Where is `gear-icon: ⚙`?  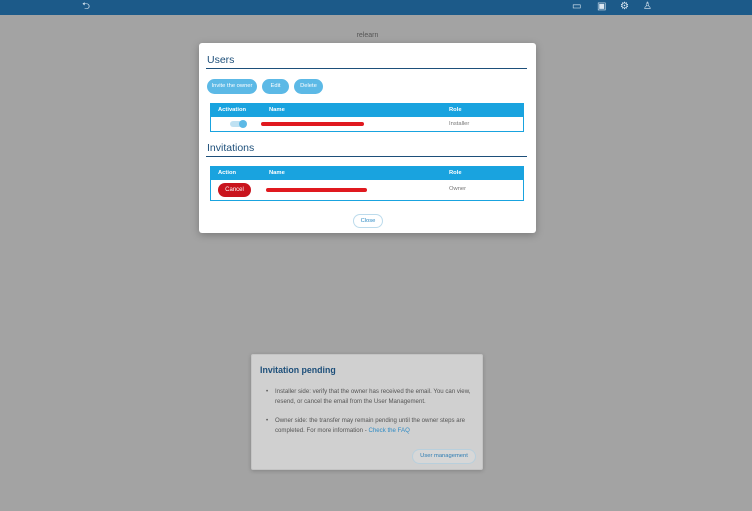 gear-icon: ⚙ is located at coordinates (624, 7).